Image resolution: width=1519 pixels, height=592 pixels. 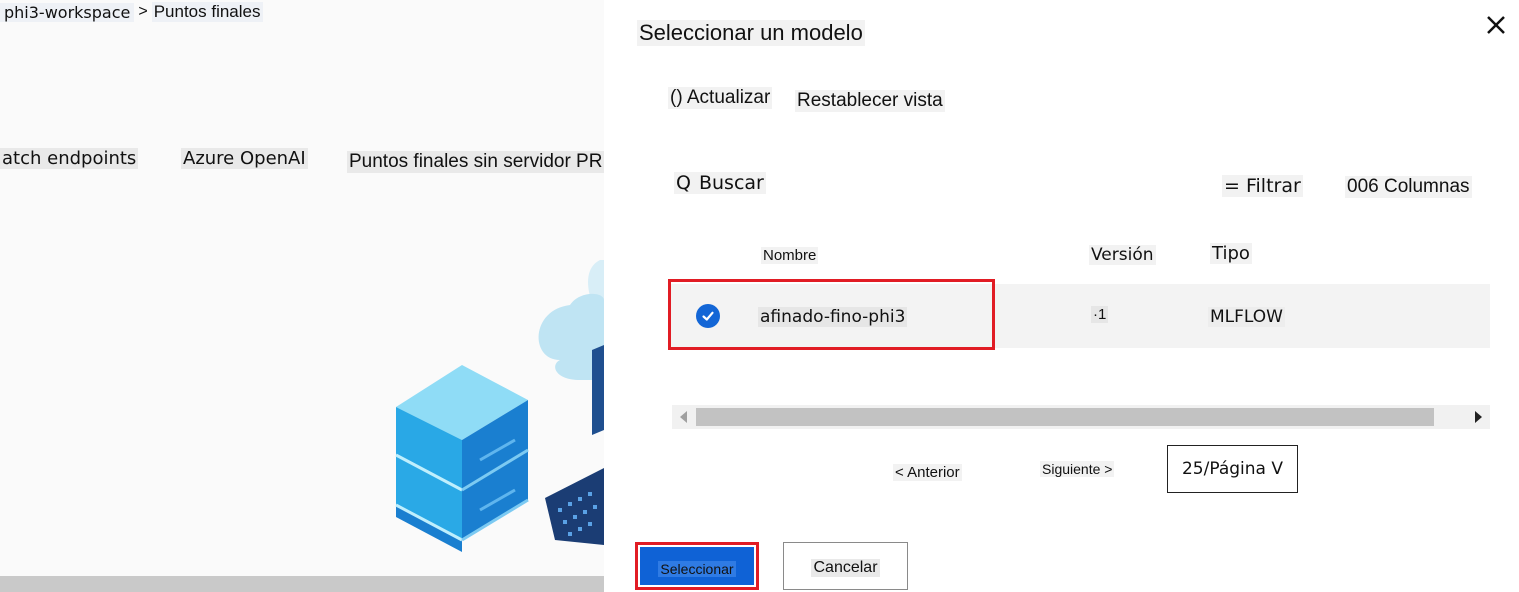 What do you see at coordinates (69, 158) in the screenshot?
I see `tab-batch-endpoints: atch endpoints` at bounding box center [69, 158].